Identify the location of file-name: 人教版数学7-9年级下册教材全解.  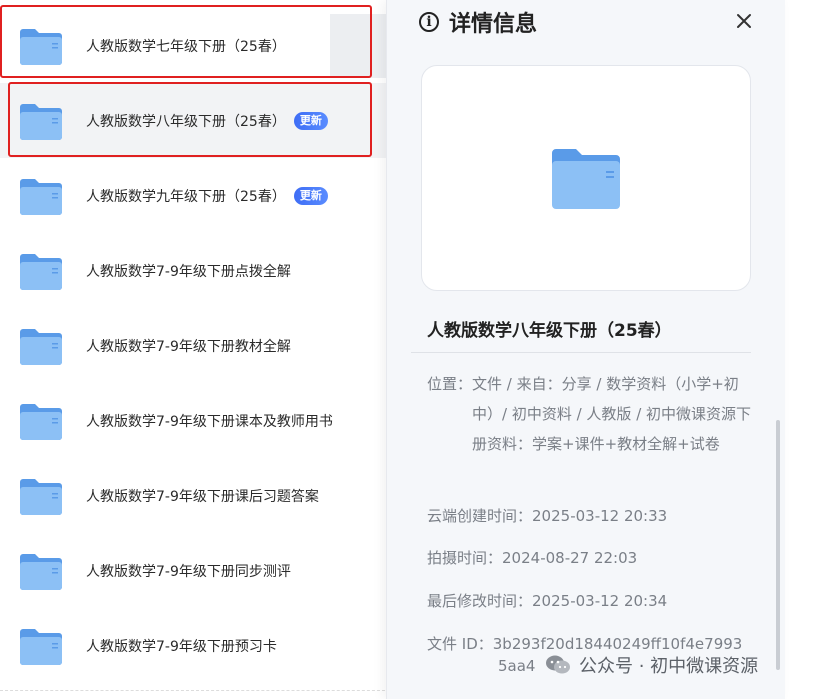
(188, 346).